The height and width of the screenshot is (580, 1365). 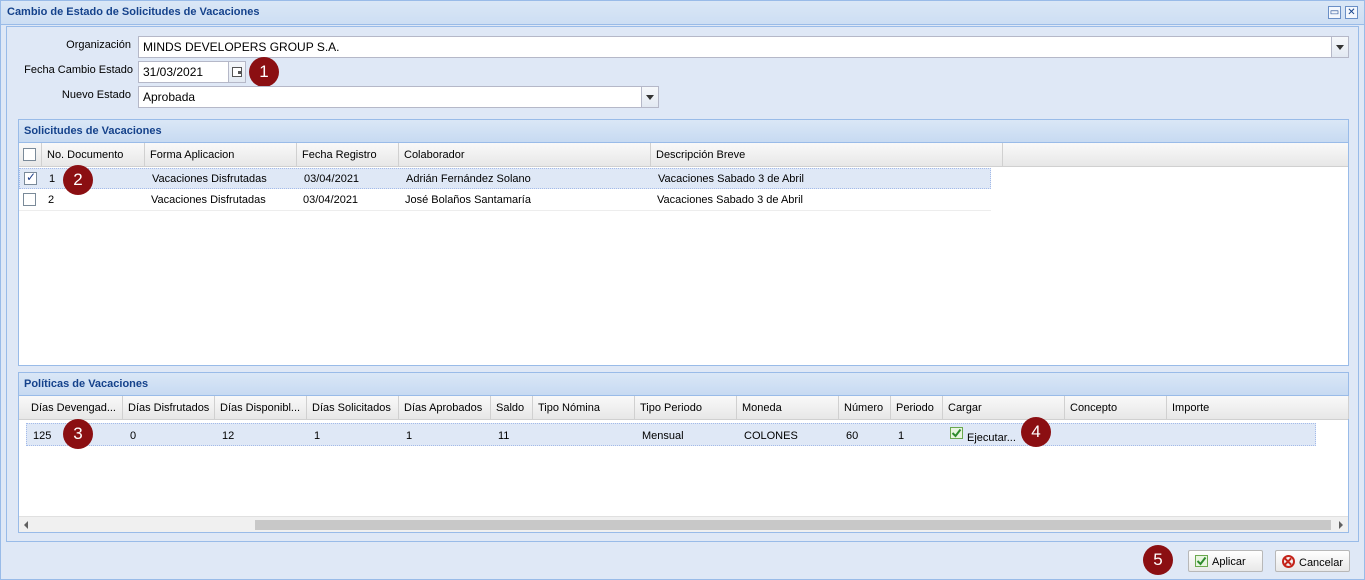 I want to click on scroll-left-icon, so click(x=26, y=525).